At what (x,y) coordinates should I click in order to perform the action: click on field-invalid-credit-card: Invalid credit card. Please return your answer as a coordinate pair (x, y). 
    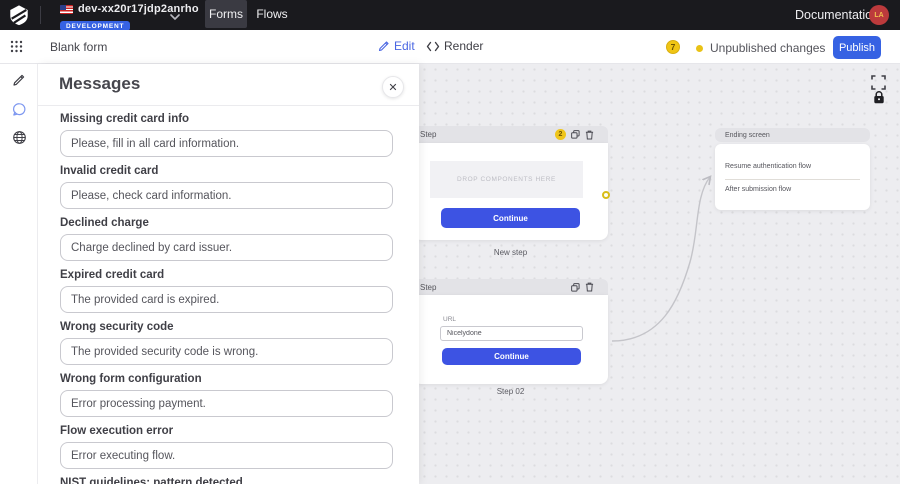
    Looking at the image, I should click on (228, 187).